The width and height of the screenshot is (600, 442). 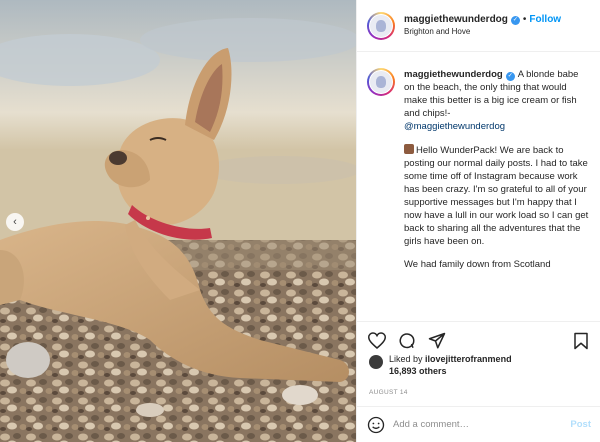 I want to click on post-comment-button: Post, so click(x=580, y=424).